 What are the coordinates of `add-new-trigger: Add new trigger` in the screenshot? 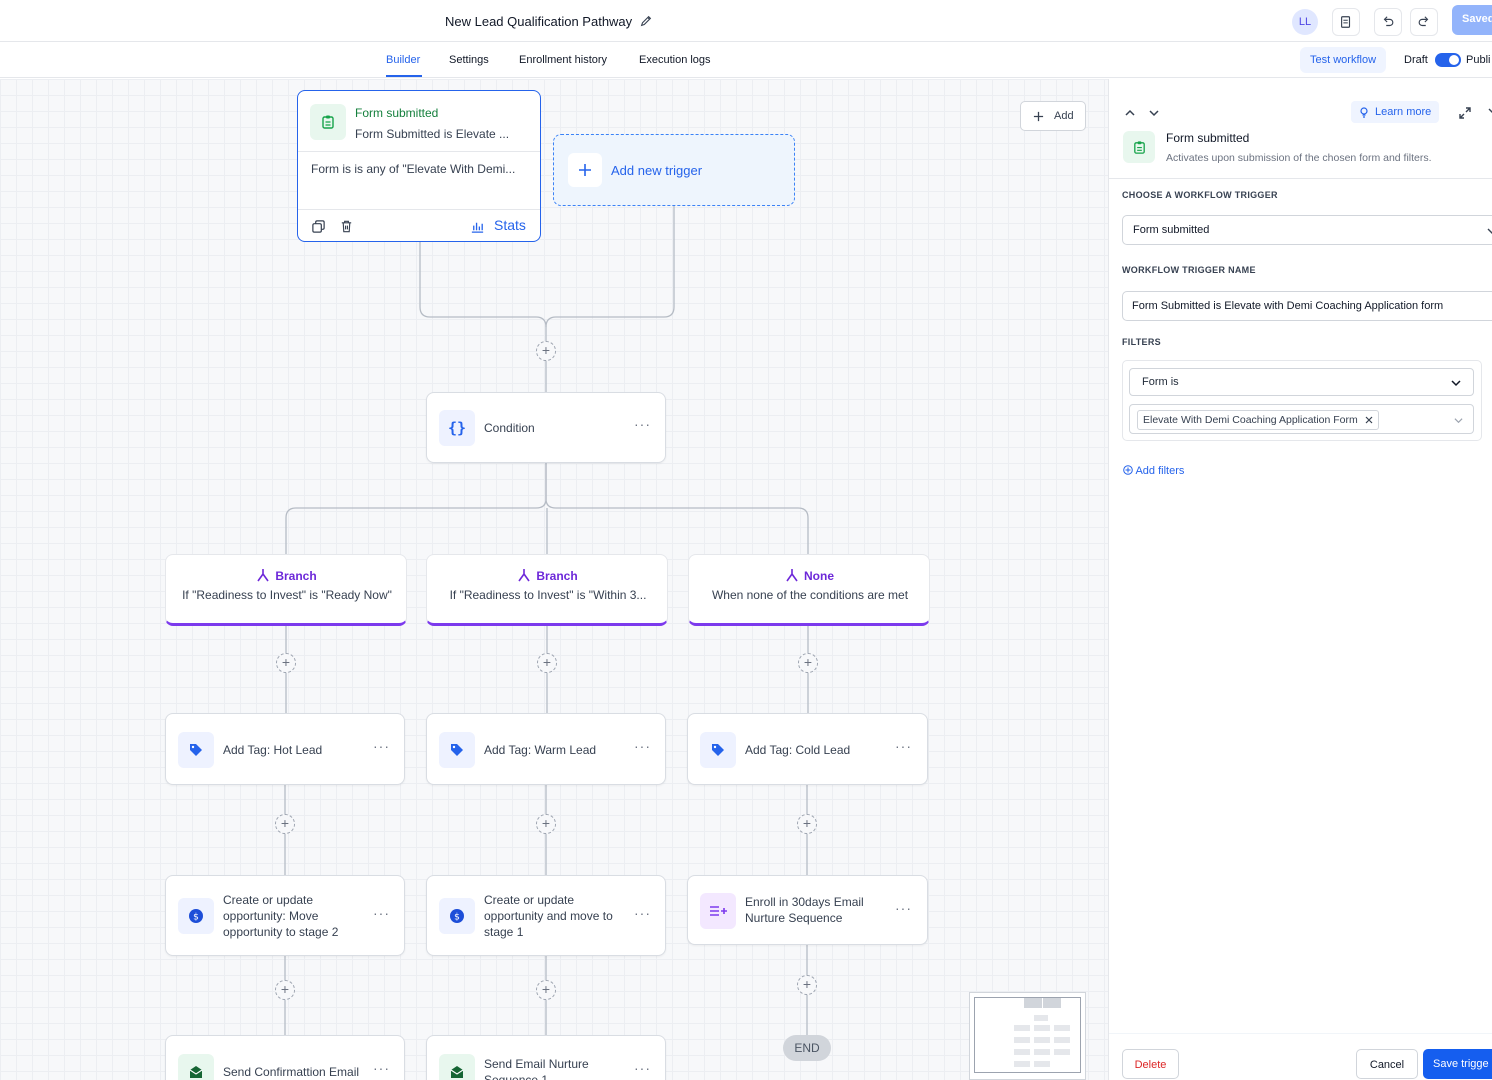 It's located at (674, 170).